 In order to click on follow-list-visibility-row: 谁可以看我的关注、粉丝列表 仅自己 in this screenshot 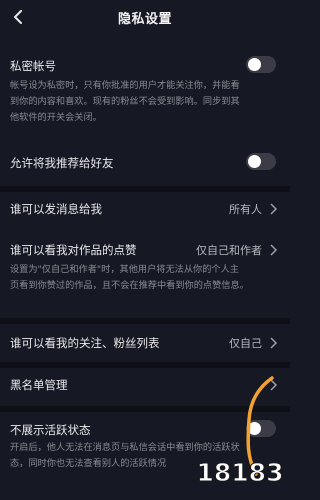, I will do `click(145, 343)`.